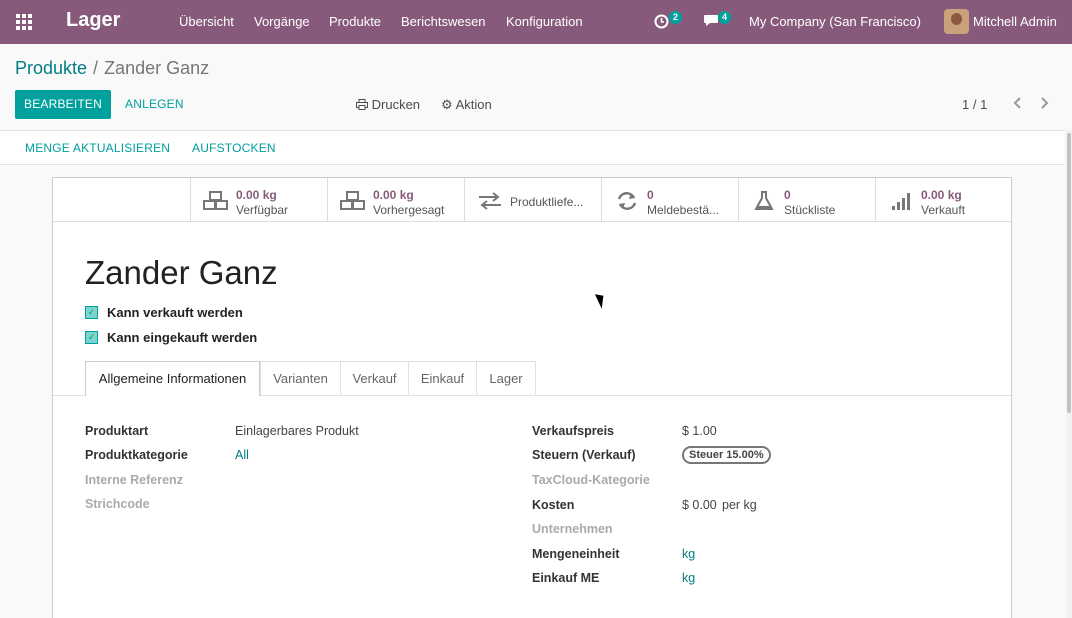 The image size is (1072, 618). What do you see at coordinates (724, 17) in the screenshot?
I see `message-count-badge: 4` at bounding box center [724, 17].